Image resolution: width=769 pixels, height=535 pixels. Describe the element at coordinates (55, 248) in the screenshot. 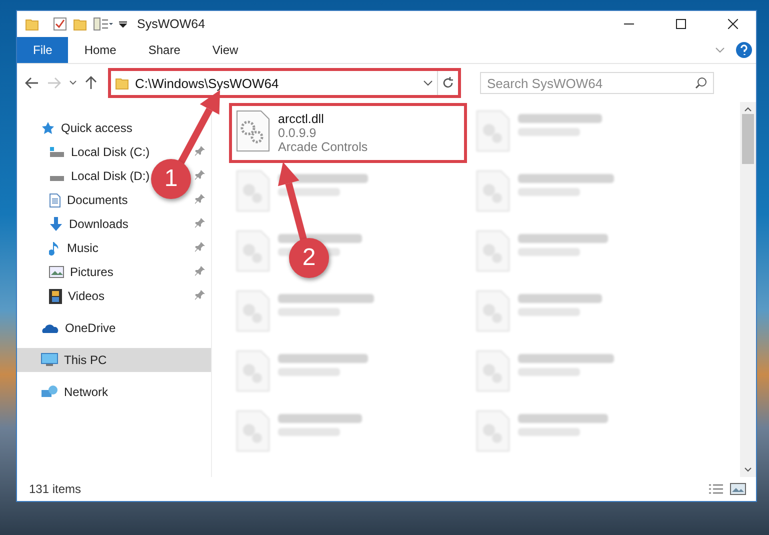

I see `music-note-icon` at that location.